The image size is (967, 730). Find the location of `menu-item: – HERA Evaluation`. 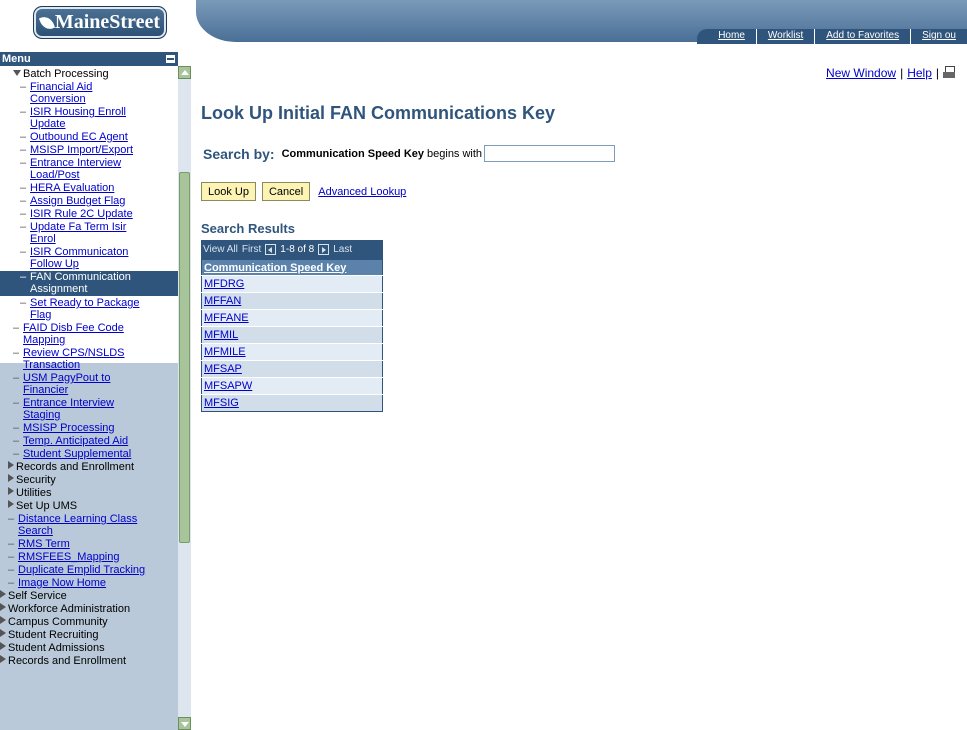

menu-item: – HERA Evaluation is located at coordinates (89, 188).